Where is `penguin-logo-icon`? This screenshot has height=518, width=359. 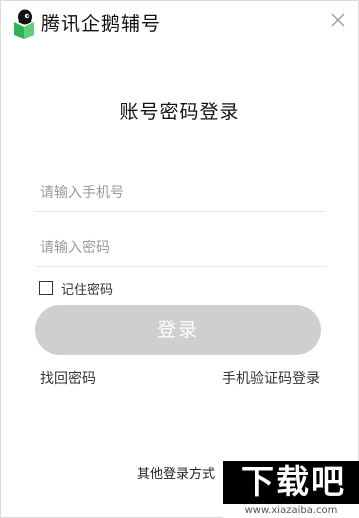 penguin-logo-icon is located at coordinates (24, 24).